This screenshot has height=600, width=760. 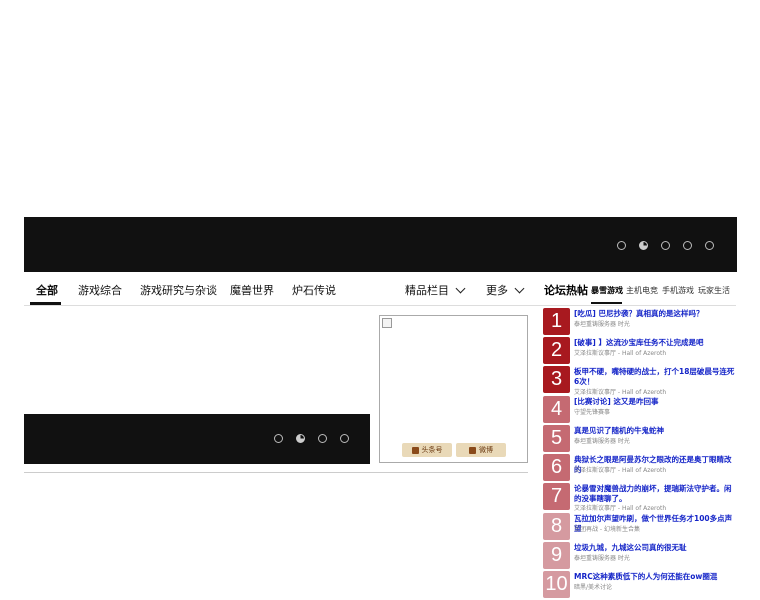 I want to click on toutiao-label: 头条号, so click(x=432, y=450).